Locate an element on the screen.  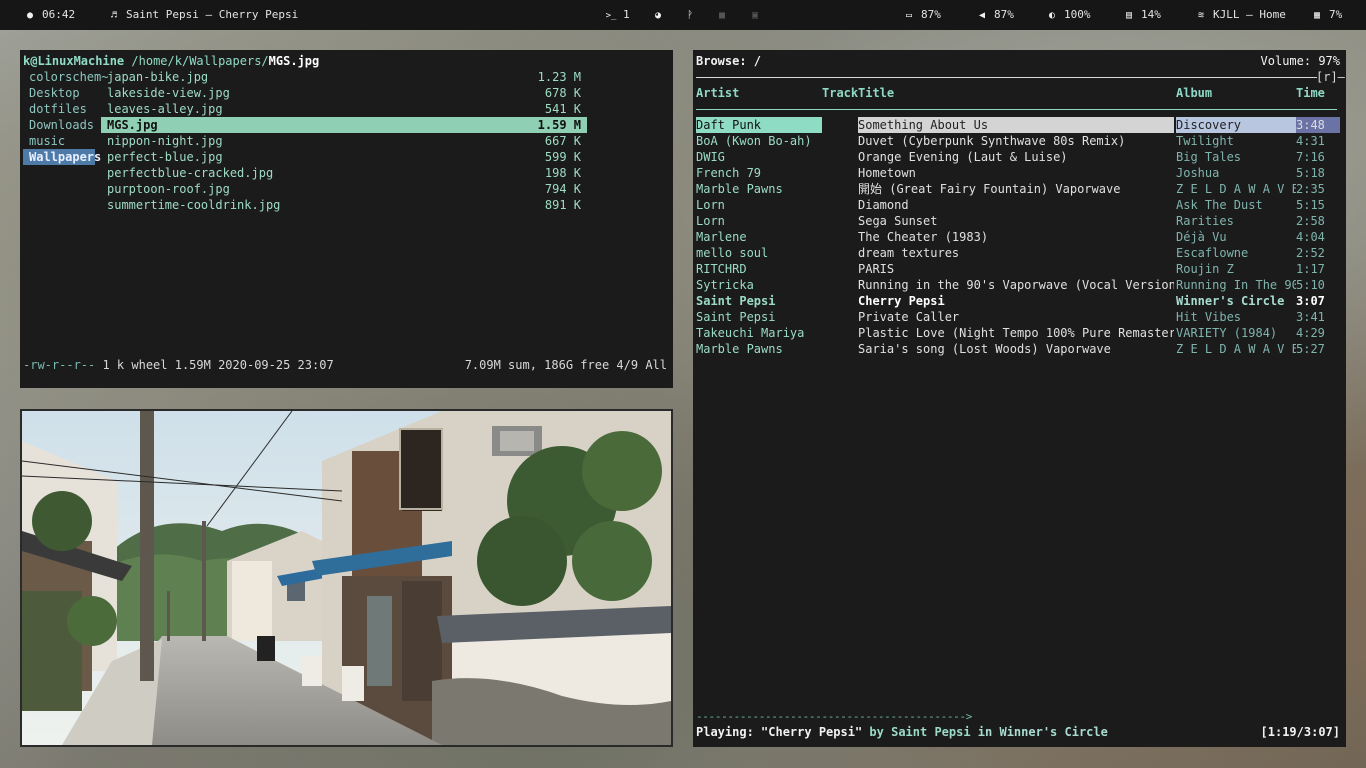
playing-in: in is located at coordinates (985, 732).